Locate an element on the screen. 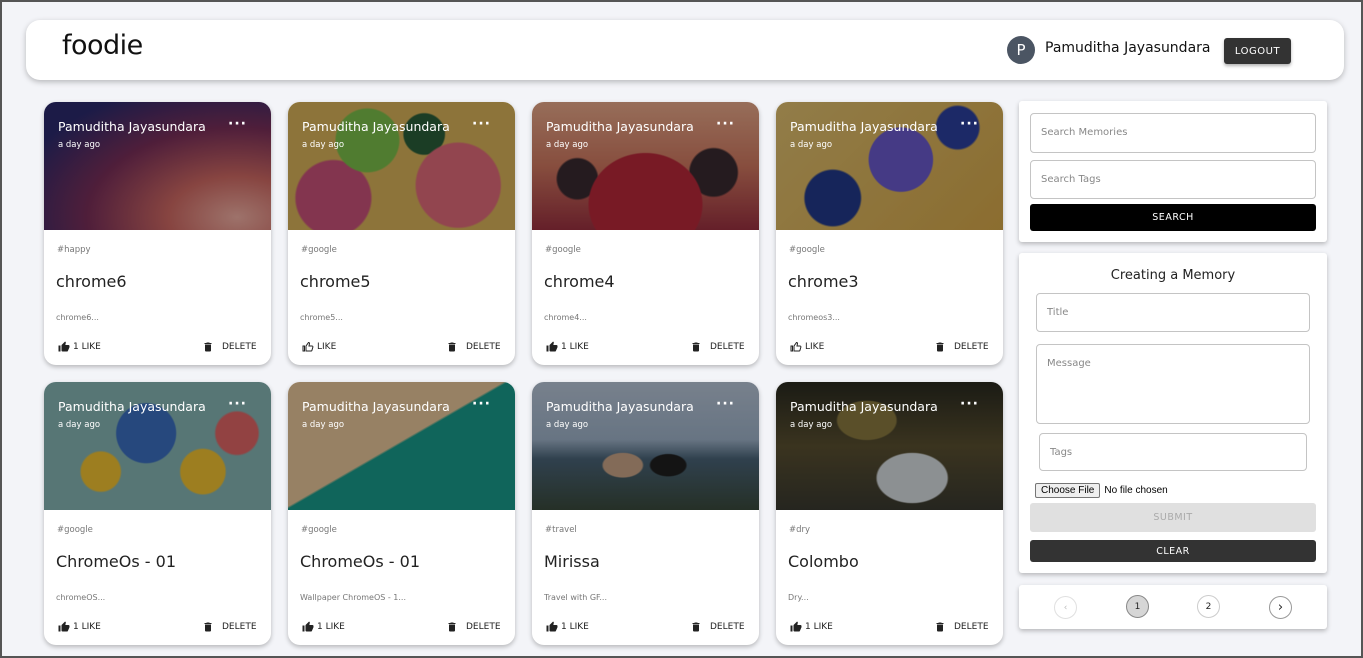  post-title: chrome3 is located at coordinates (823, 281).